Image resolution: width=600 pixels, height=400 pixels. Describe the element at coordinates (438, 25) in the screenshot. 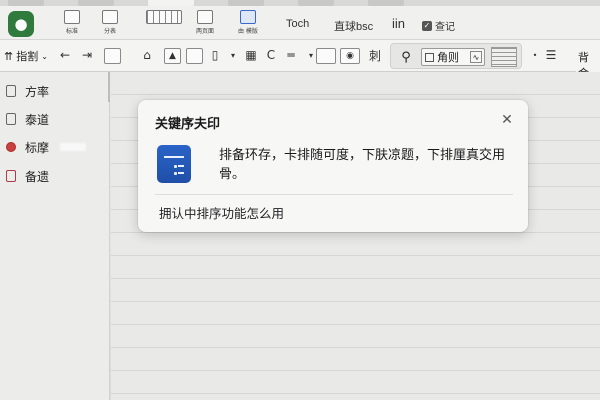

I see `ribbon-checkbox: ✓ 查记` at that location.